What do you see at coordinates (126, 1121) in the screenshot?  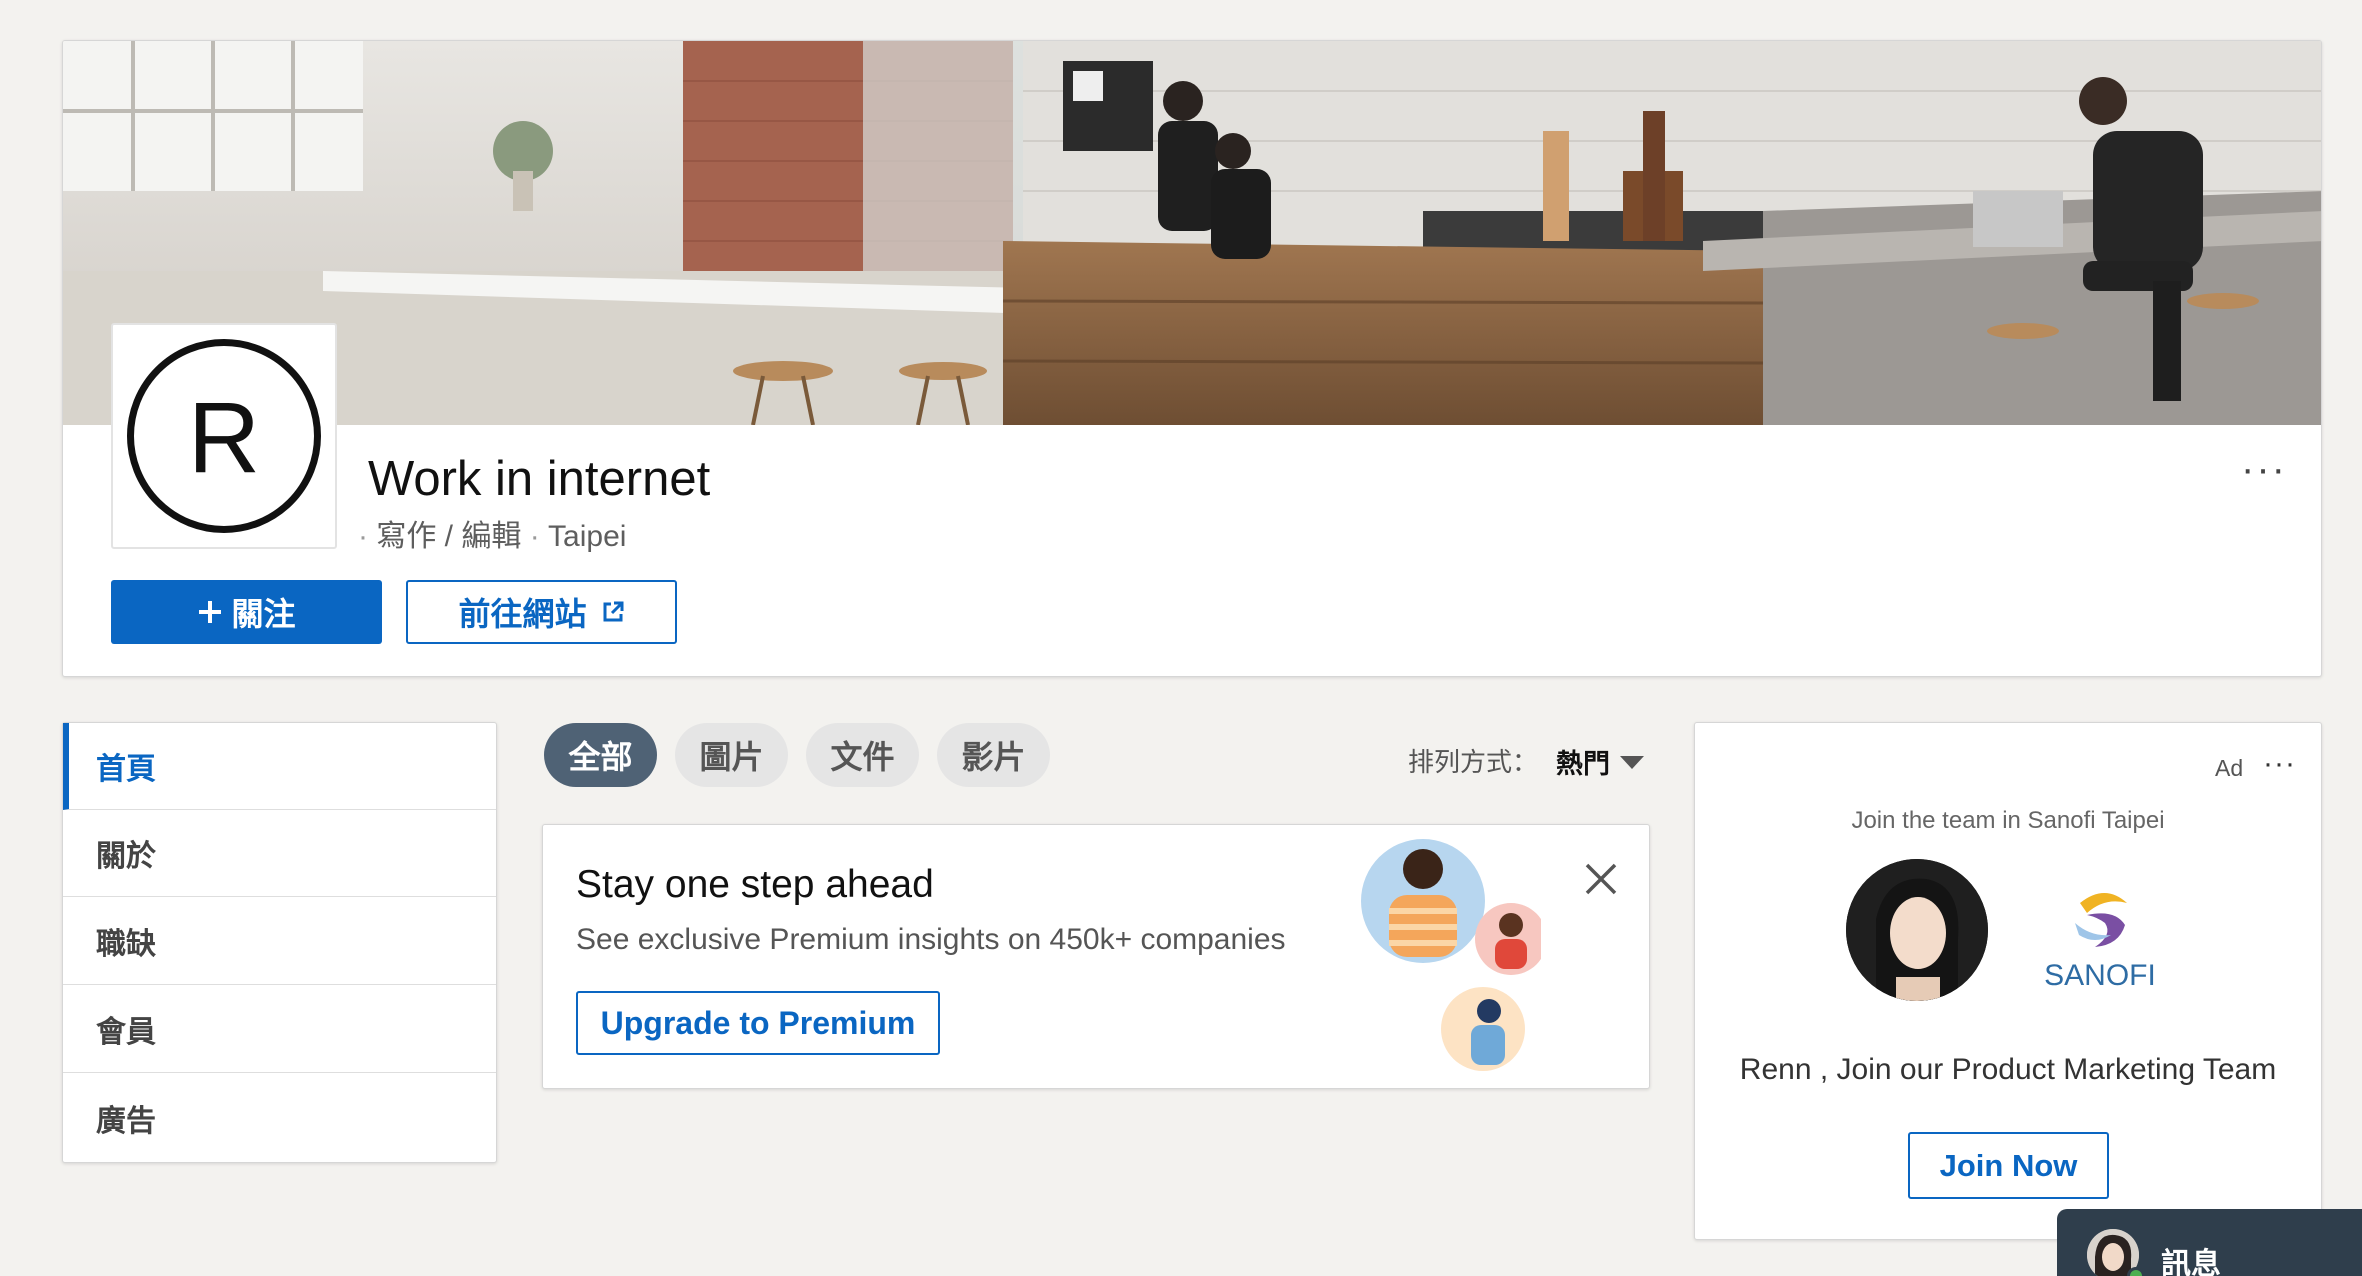 I see `nav-item-label: 廣告` at bounding box center [126, 1121].